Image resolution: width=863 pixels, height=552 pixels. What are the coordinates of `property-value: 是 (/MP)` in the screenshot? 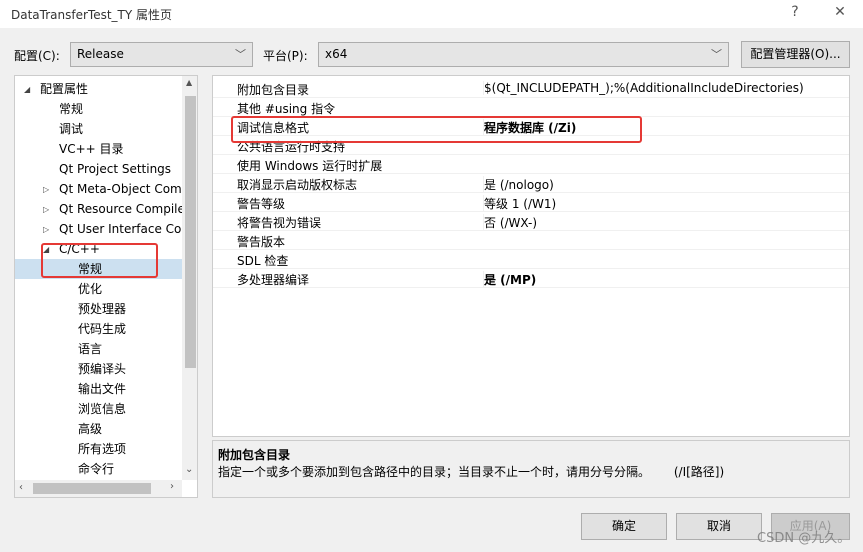 It's located at (509, 279).